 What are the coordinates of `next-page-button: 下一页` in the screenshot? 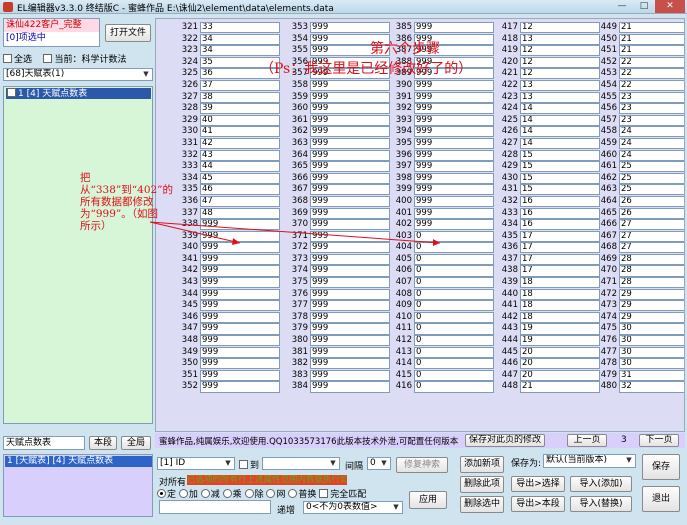 It's located at (659, 440).